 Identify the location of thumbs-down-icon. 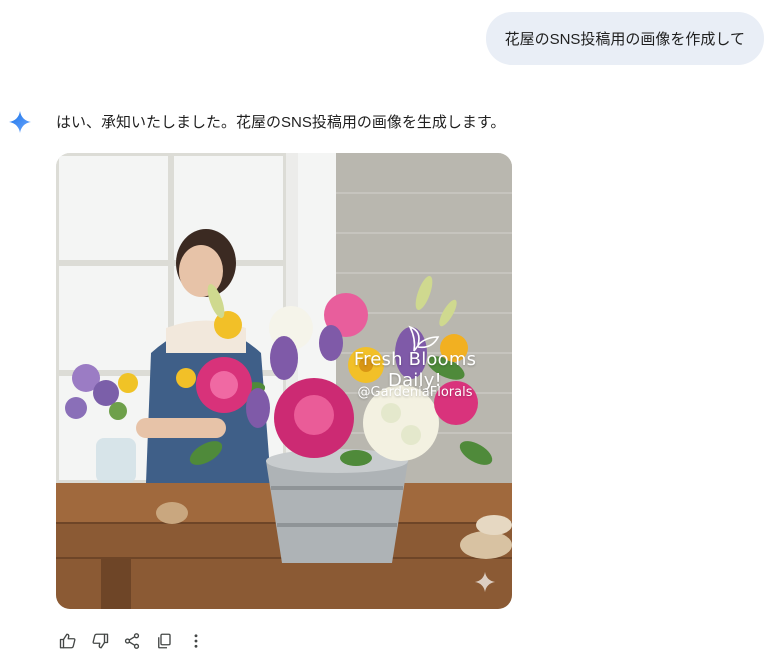
(100, 641).